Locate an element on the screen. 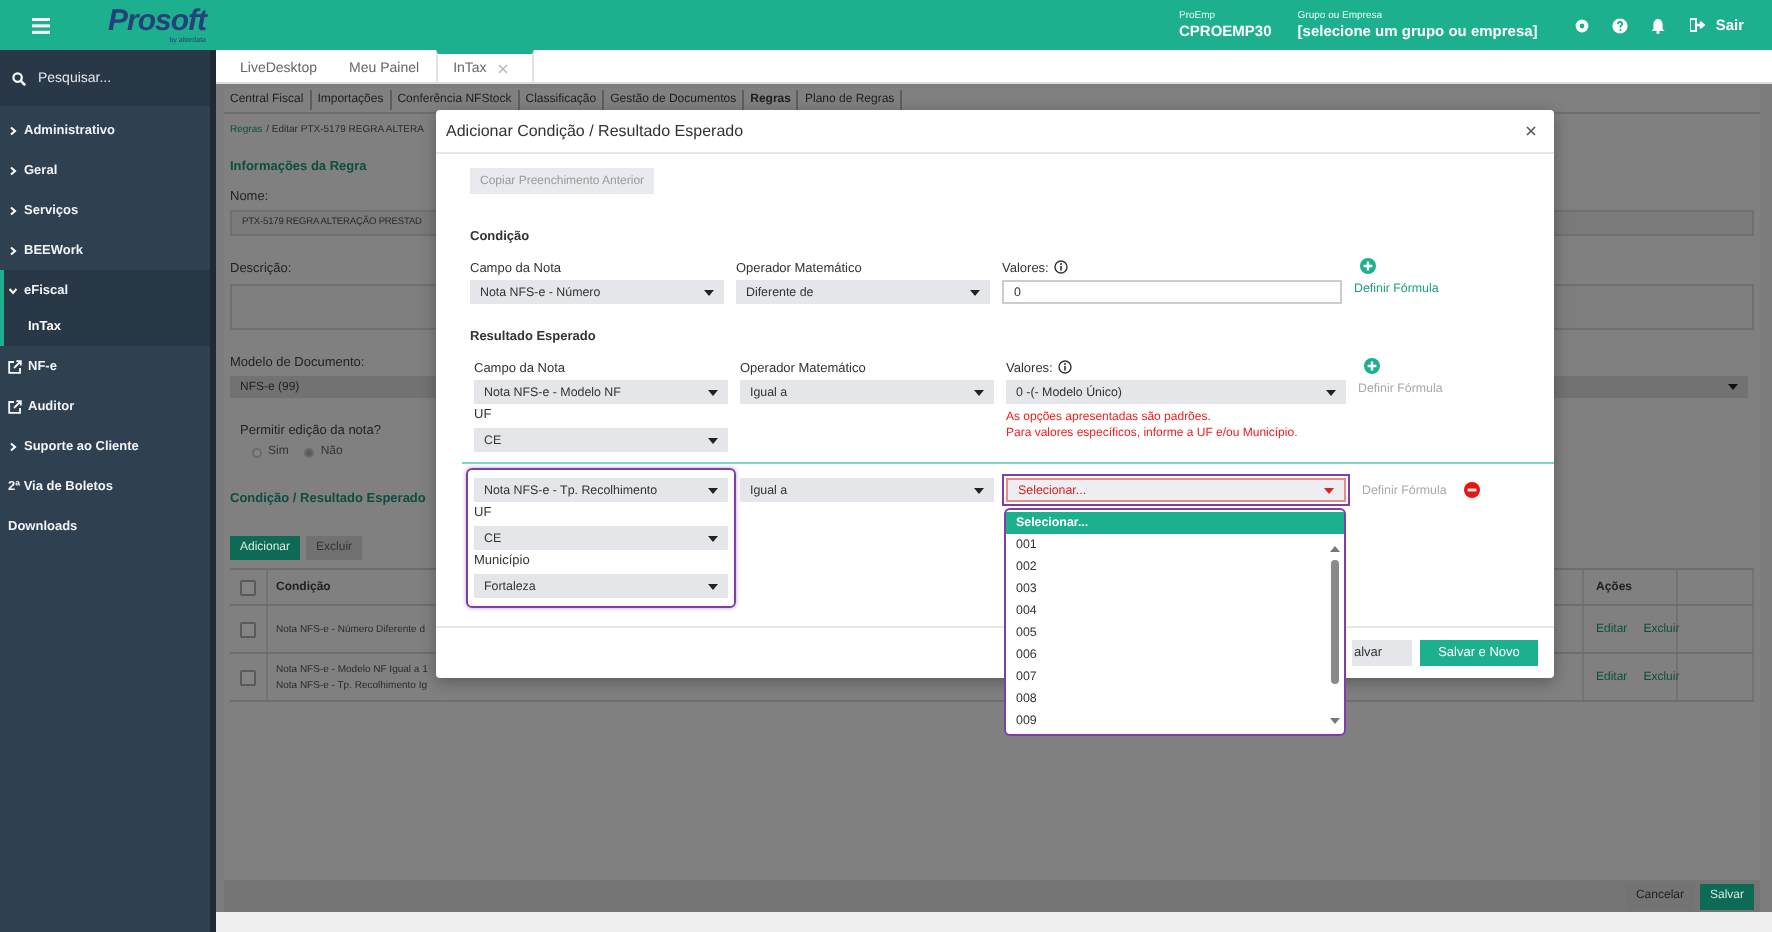 This screenshot has width=1772, height=932. search-icon is located at coordinates (19, 78).